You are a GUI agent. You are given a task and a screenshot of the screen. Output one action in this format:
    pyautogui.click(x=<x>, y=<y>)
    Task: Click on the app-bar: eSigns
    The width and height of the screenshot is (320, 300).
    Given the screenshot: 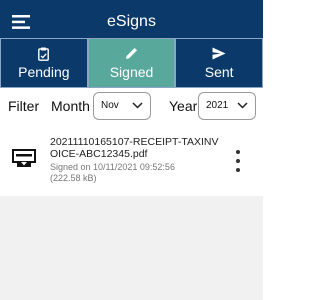 What is the action you would take?
    pyautogui.click(x=131, y=22)
    